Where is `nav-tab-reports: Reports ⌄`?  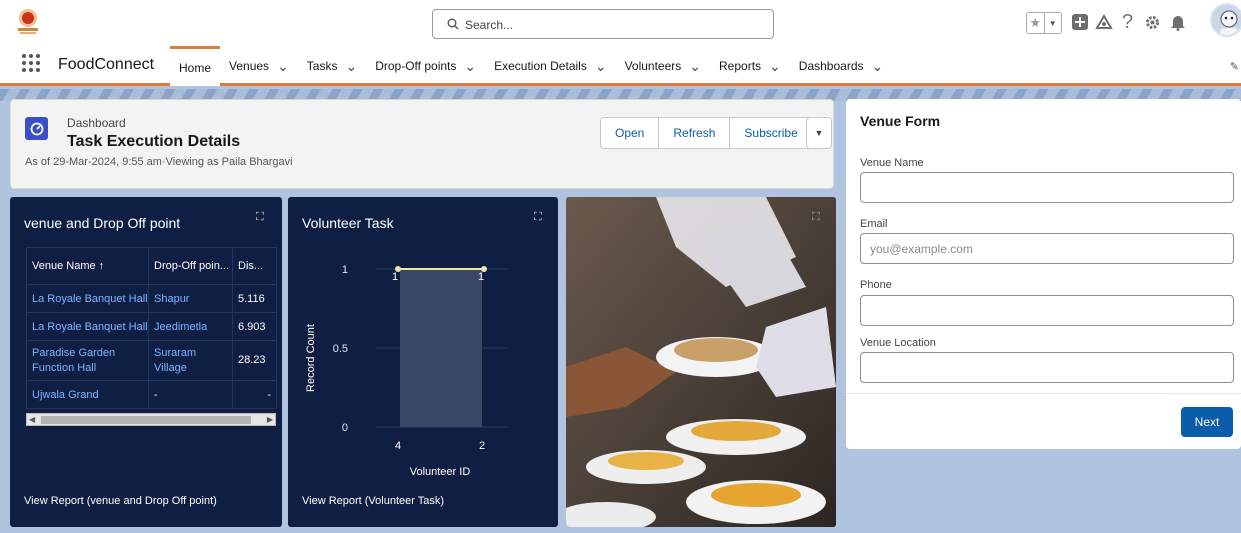
nav-tab-reports: Reports ⌄ is located at coordinates (750, 66).